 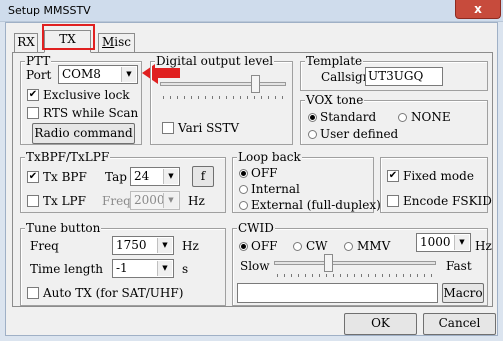 I want to click on digital-output-slider, so click(x=223, y=88).